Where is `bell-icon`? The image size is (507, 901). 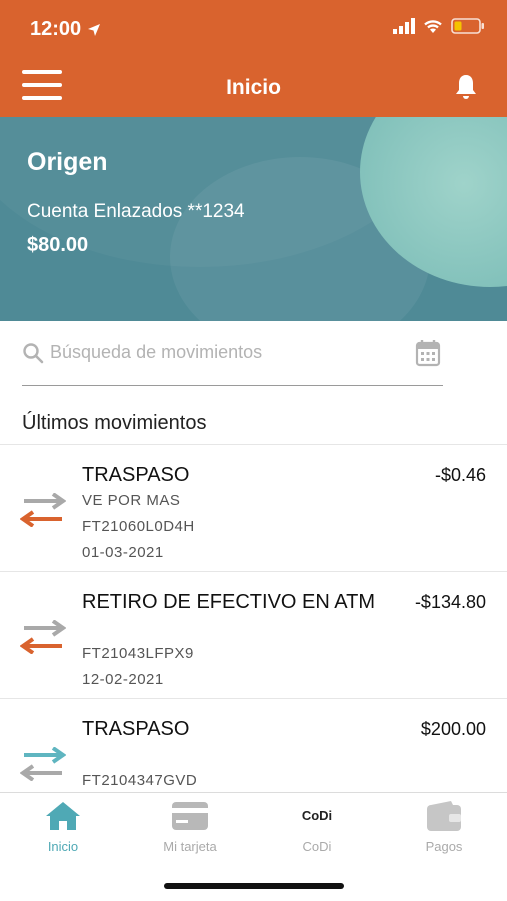
bell-icon is located at coordinates (466, 87).